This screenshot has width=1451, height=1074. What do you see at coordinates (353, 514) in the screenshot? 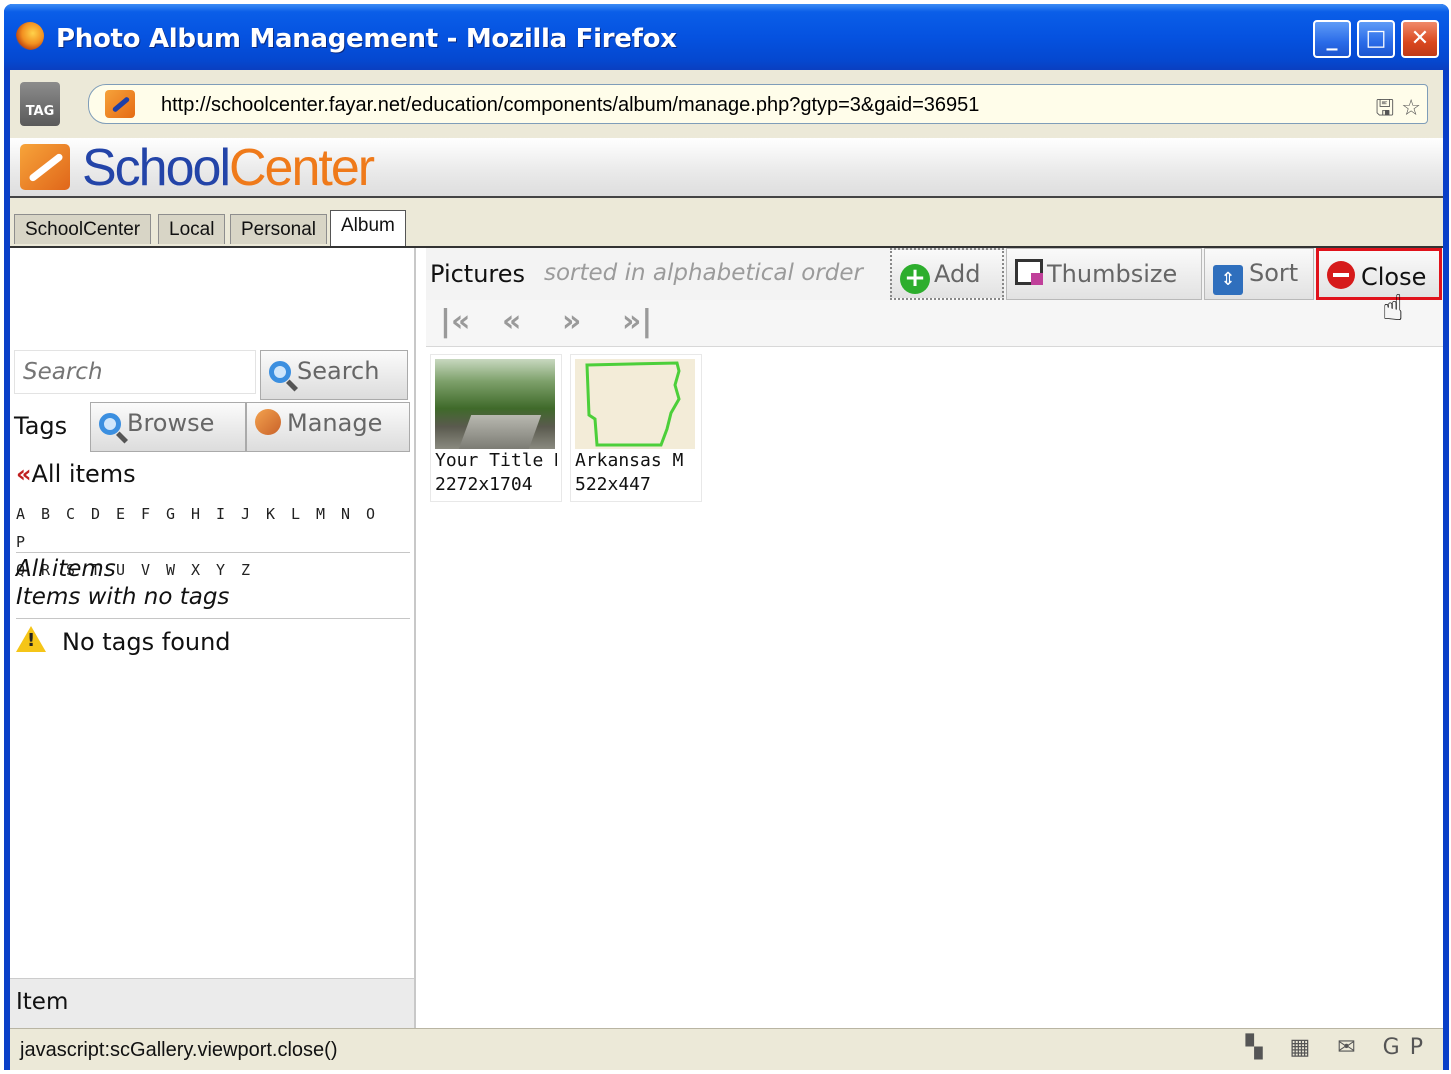
I see `letter-link: N` at bounding box center [353, 514].